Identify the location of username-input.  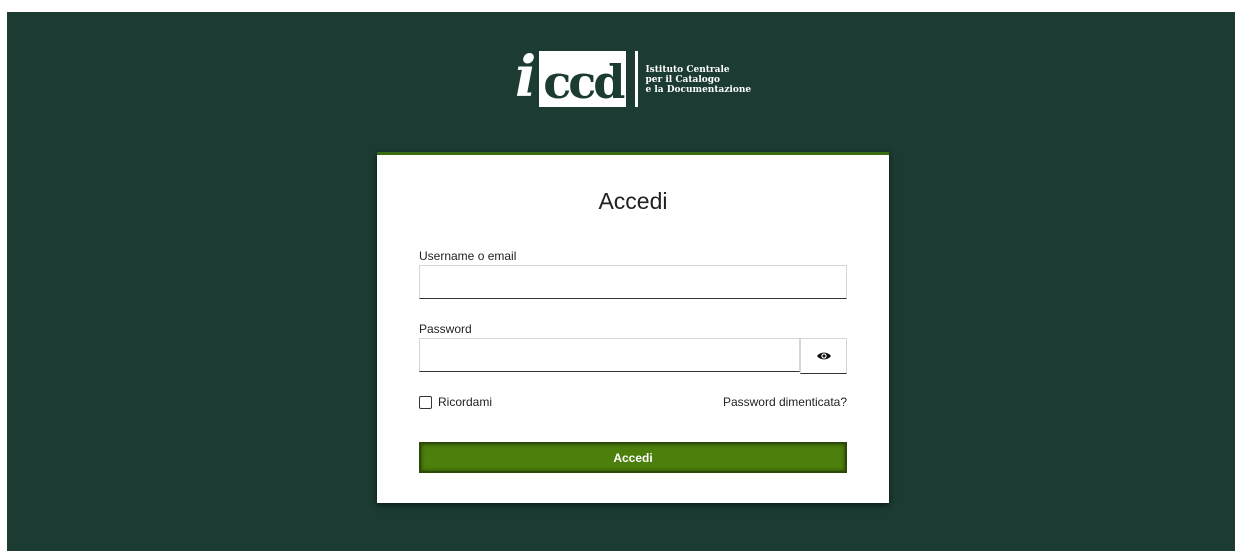
(633, 282).